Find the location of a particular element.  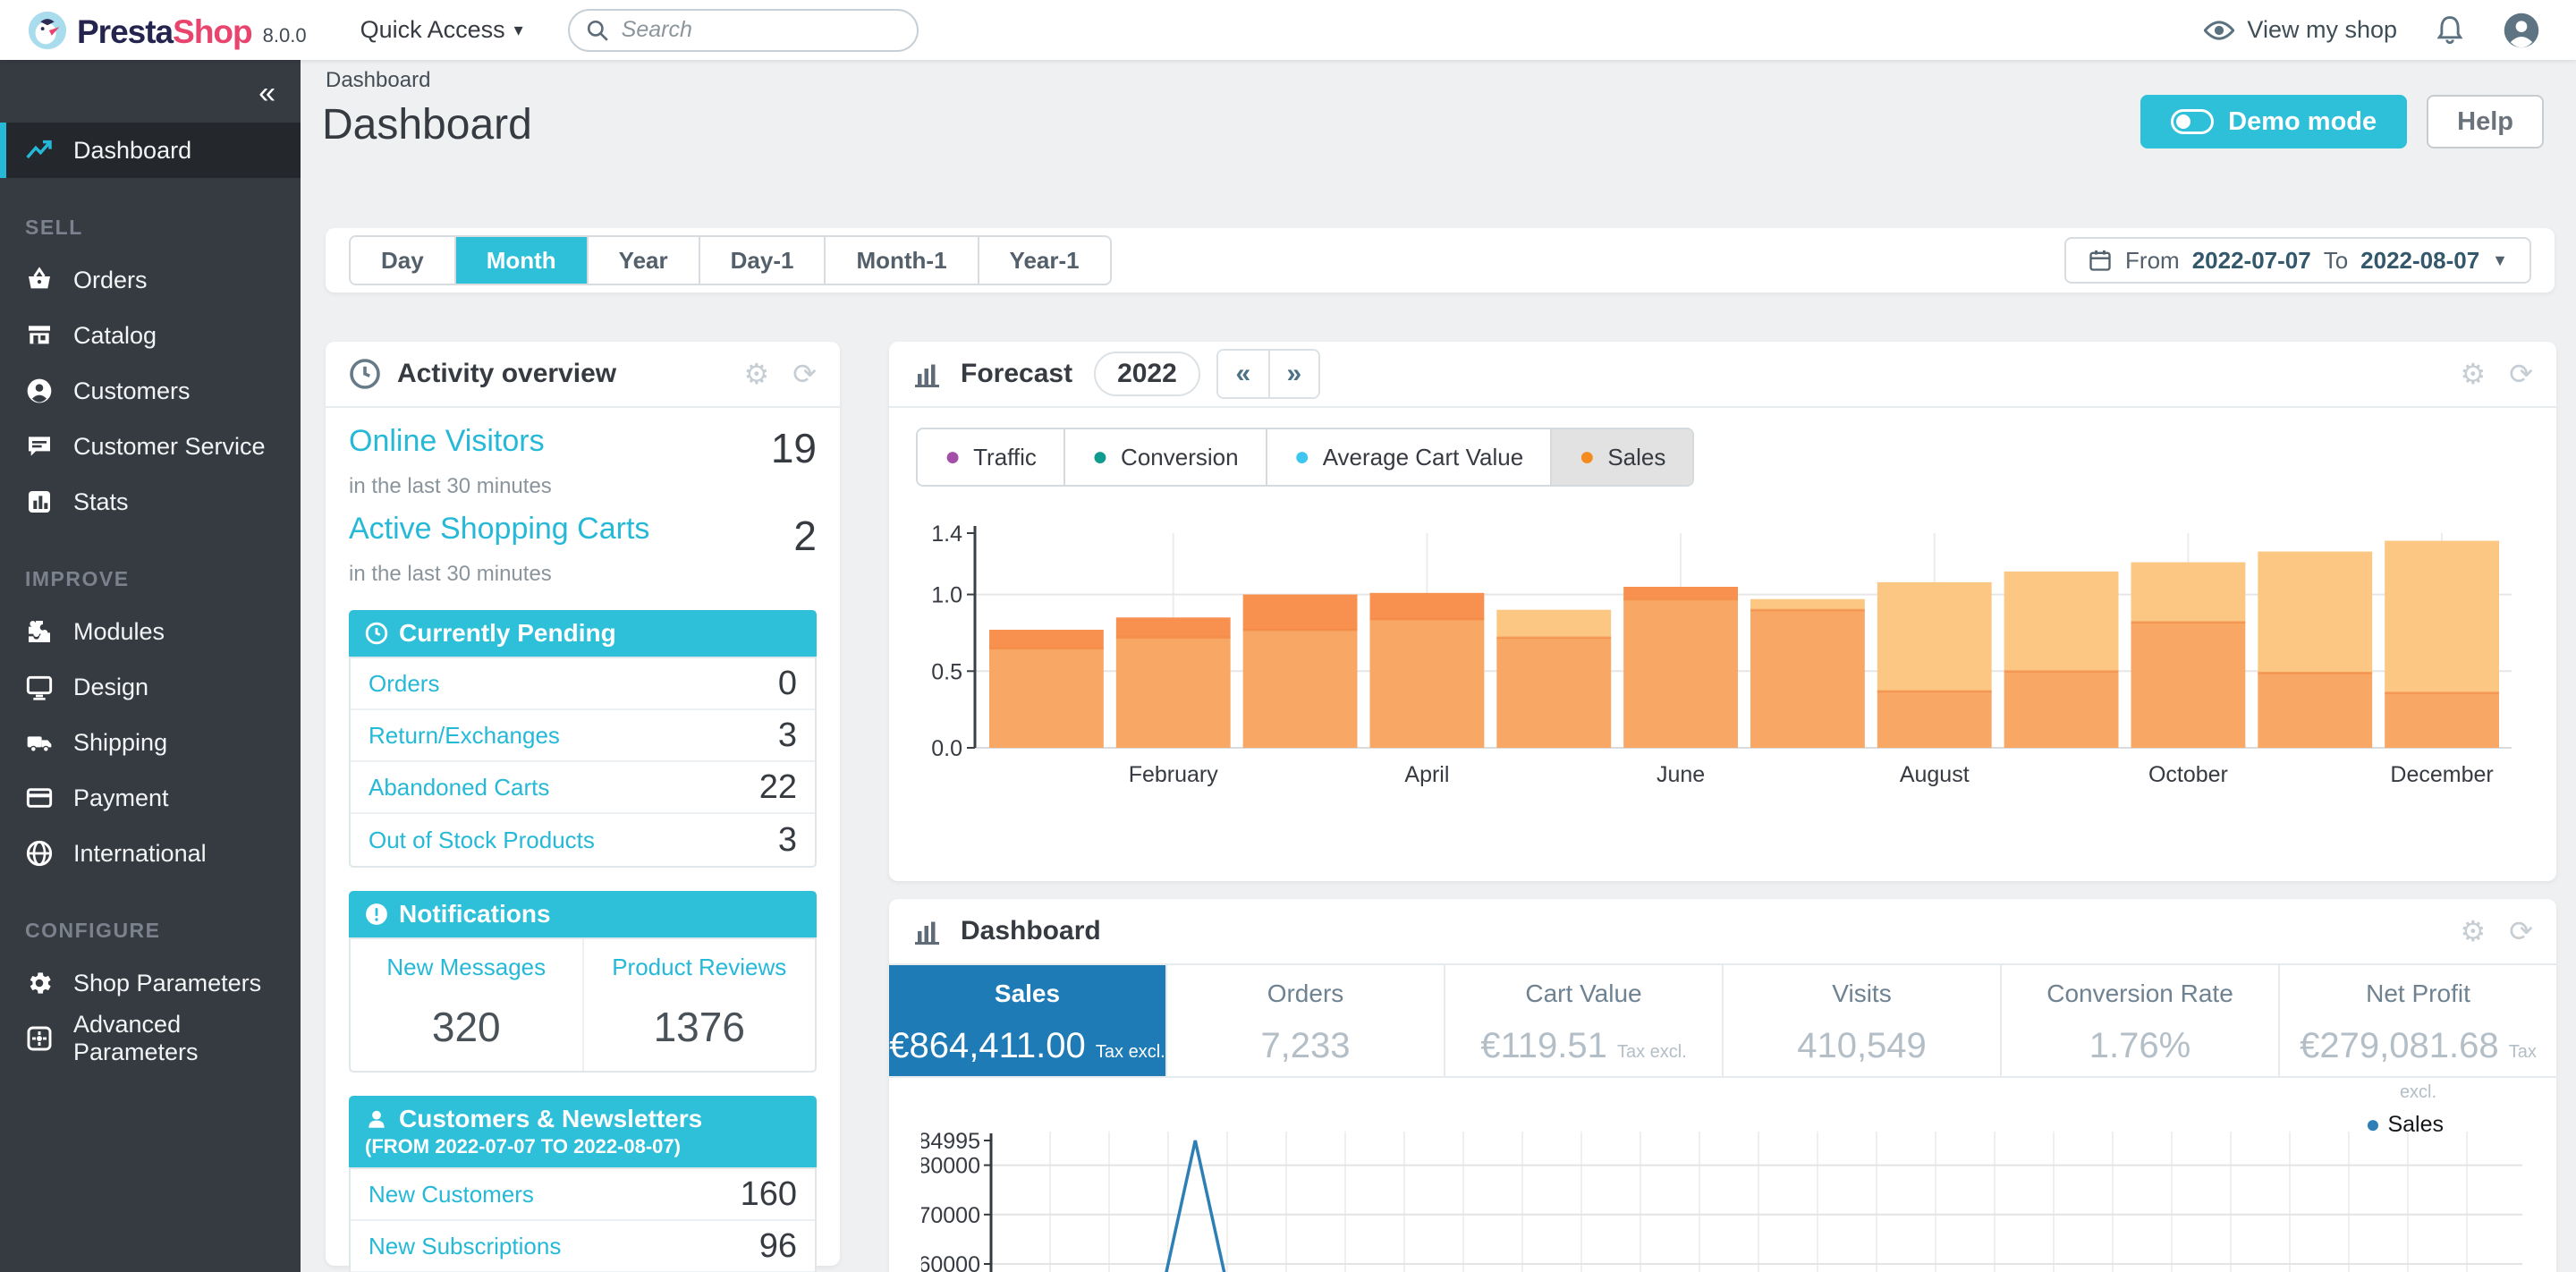

tab-label: Traffic is located at coordinates (1005, 457).